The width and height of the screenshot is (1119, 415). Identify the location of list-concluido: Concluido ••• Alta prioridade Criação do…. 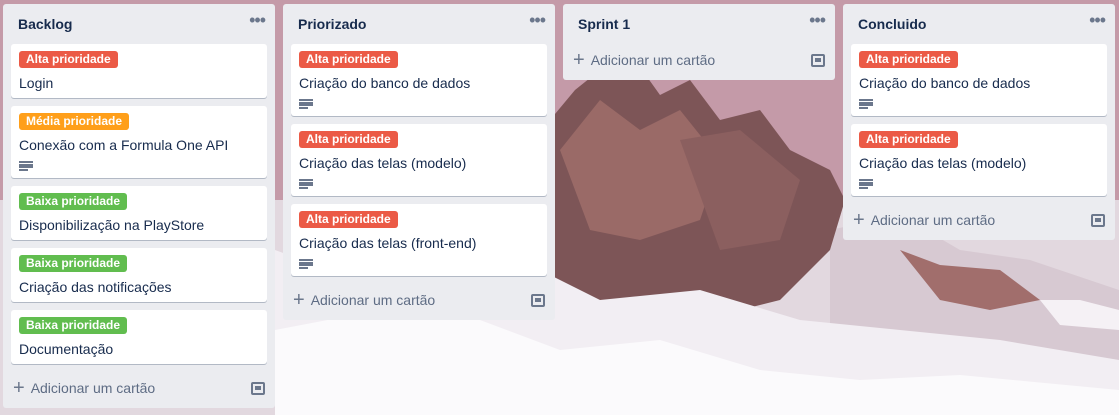
(979, 122).